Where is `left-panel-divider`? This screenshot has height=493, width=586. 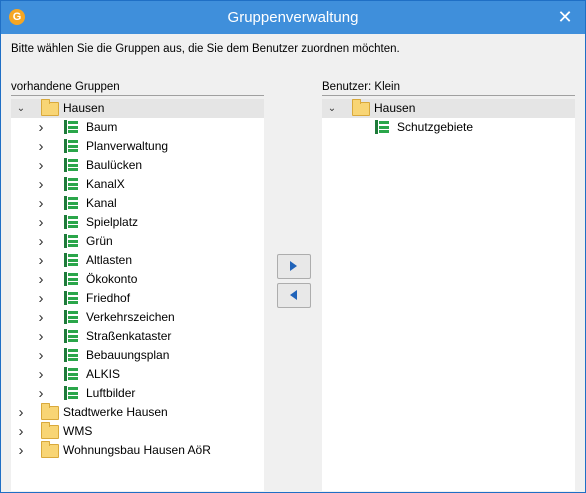
left-panel-divider is located at coordinates (137, 95).